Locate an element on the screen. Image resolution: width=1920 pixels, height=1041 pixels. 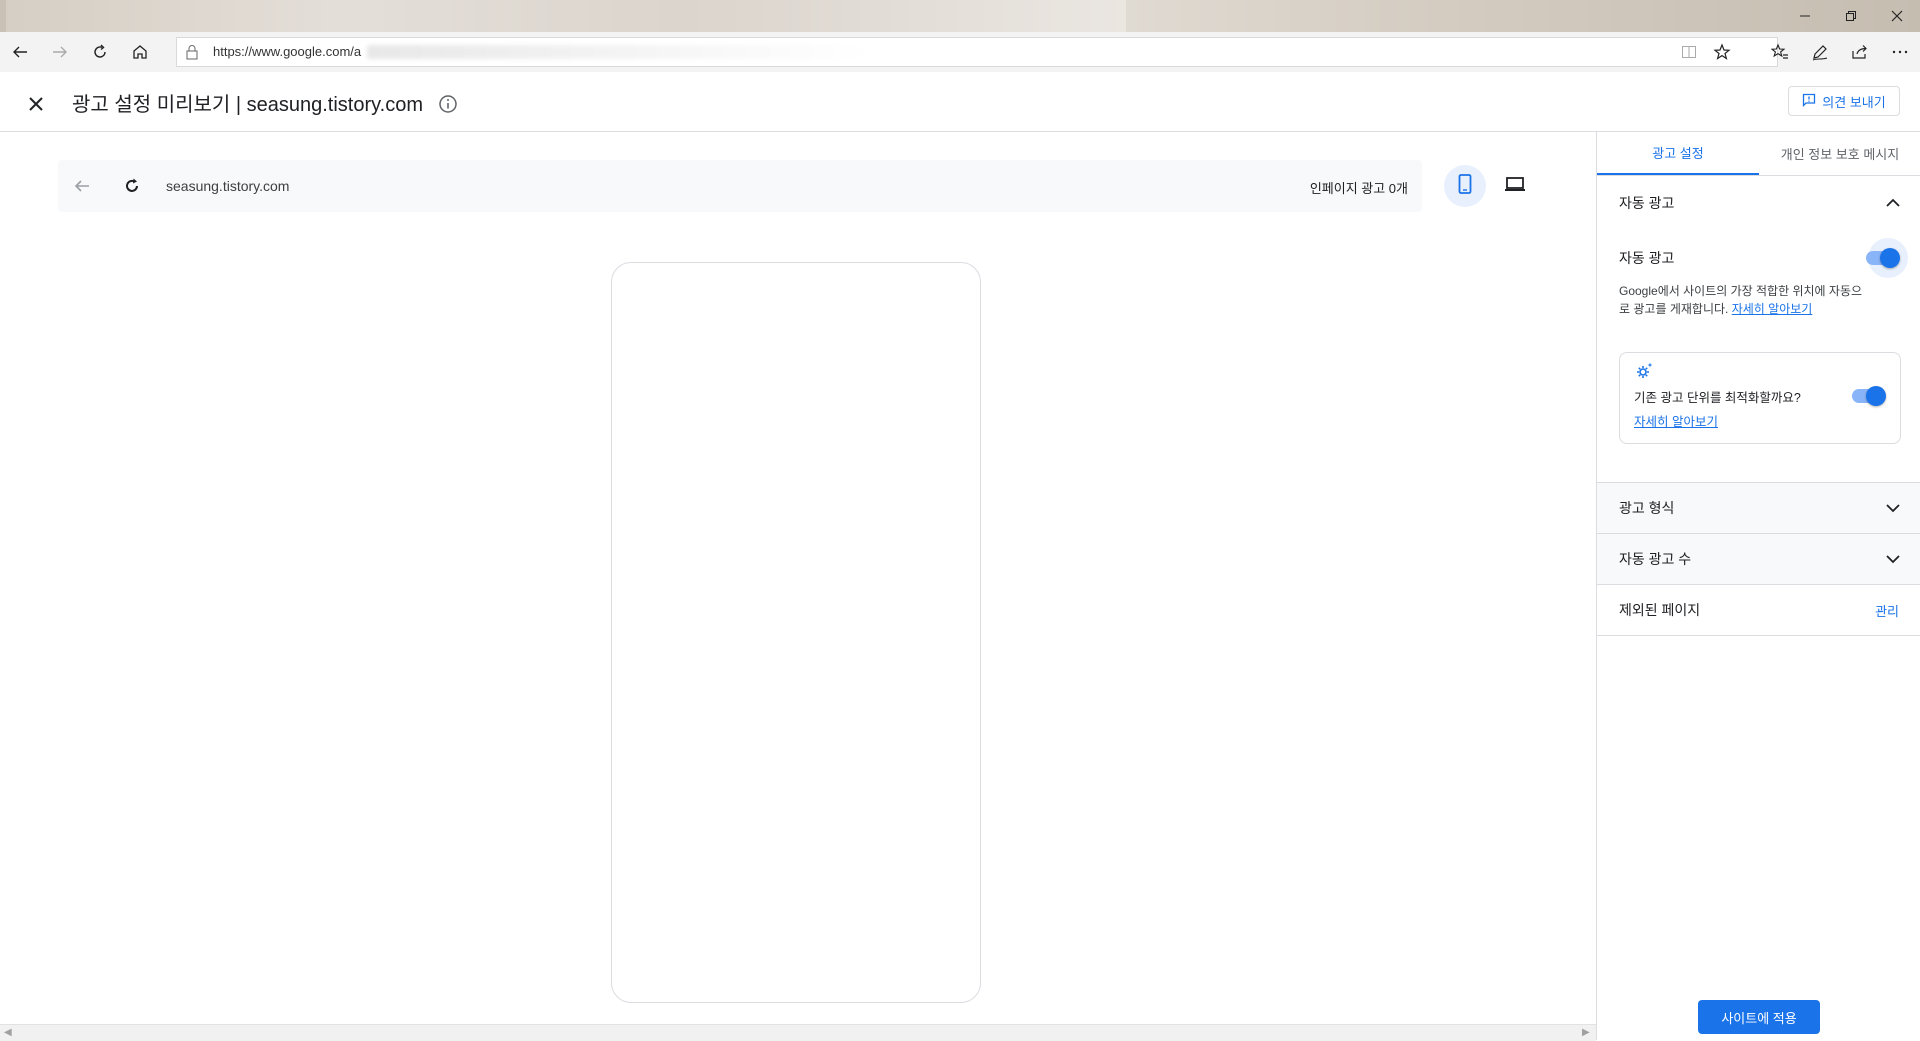
ad-load-heading: 자동 광고 수 is located at coordinates (1655, 559).